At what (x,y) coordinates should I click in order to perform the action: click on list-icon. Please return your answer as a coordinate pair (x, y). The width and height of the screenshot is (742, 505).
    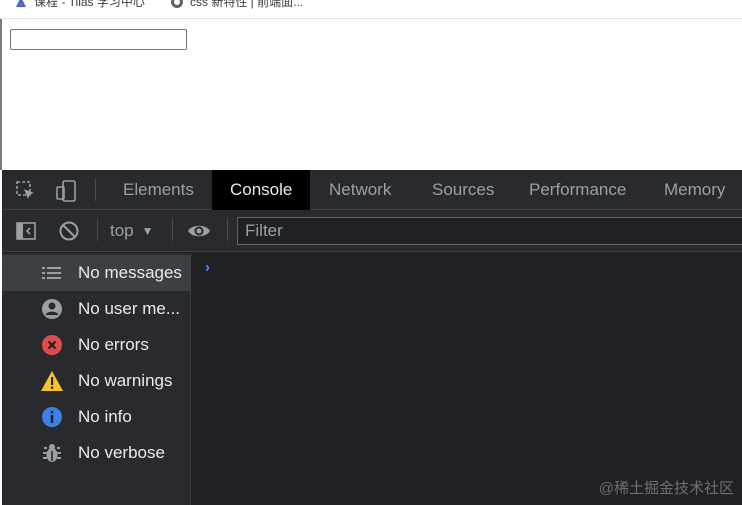
    Looking at the image, I should click on (52, 273).